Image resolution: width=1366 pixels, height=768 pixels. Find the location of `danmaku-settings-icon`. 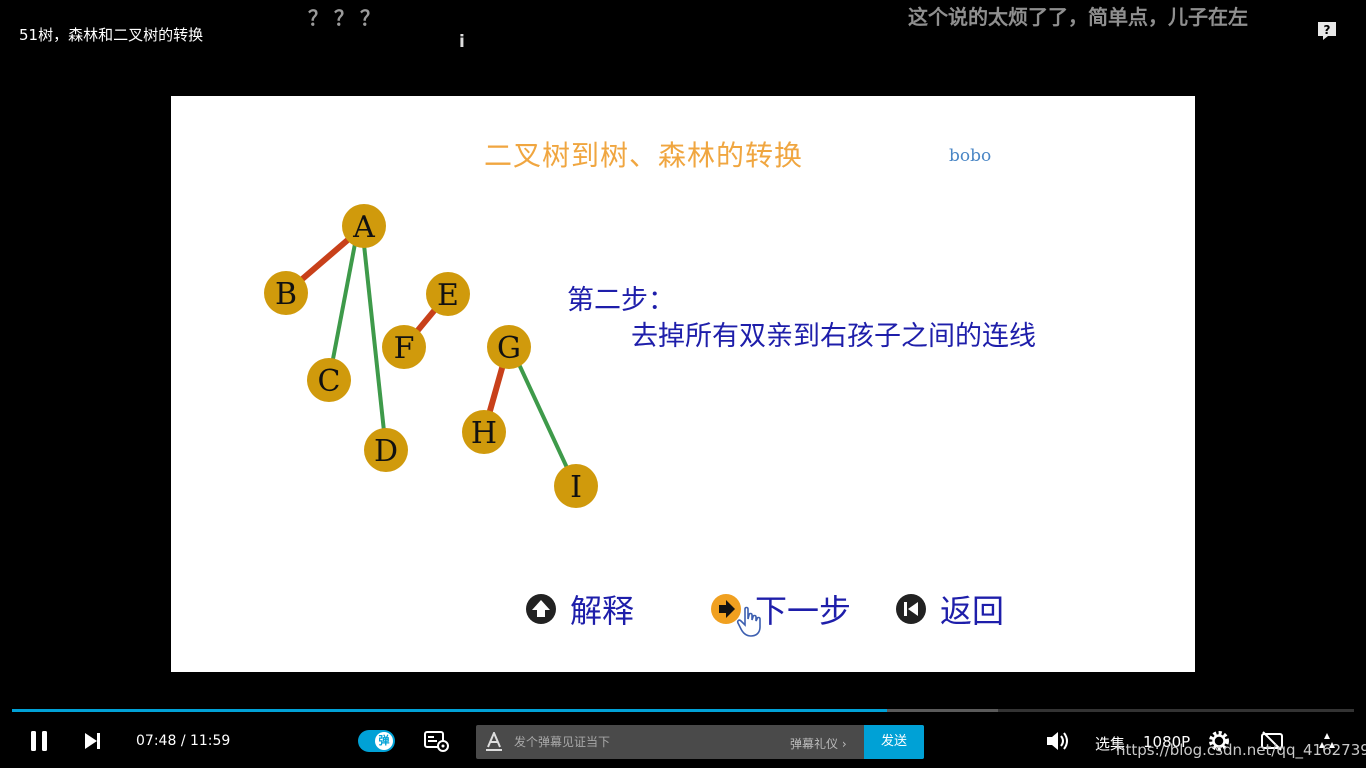

danmaku-settings-icon is located at coordinates (437, 741).